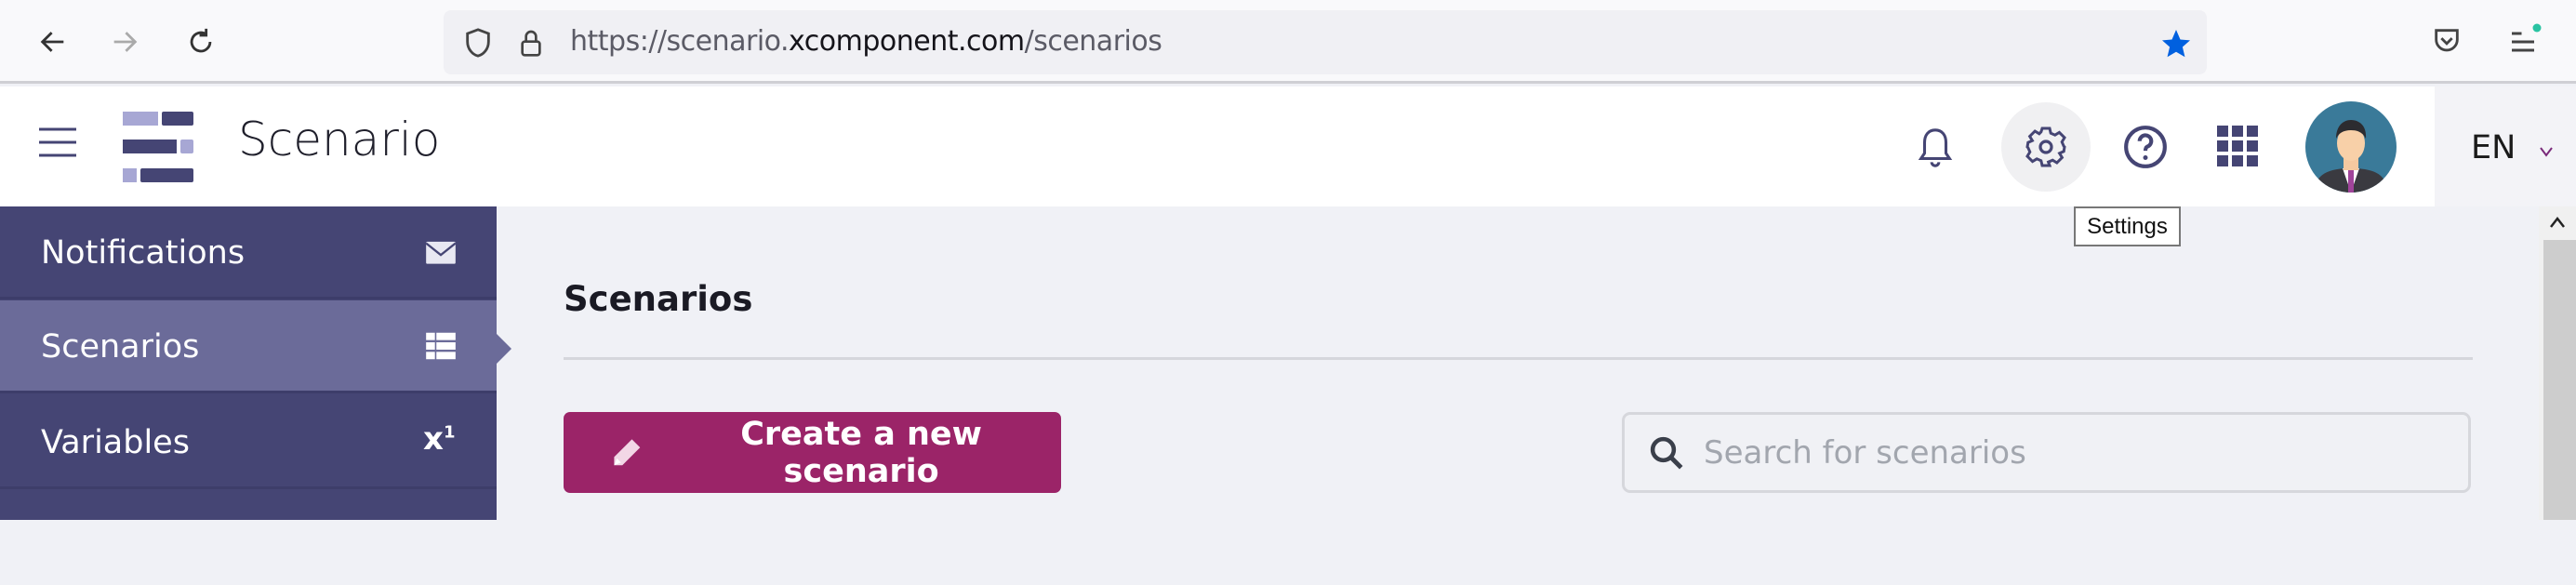  Describe the element at coordinates (504, 349) in the screenshot. I see `active-pointer` at that location.